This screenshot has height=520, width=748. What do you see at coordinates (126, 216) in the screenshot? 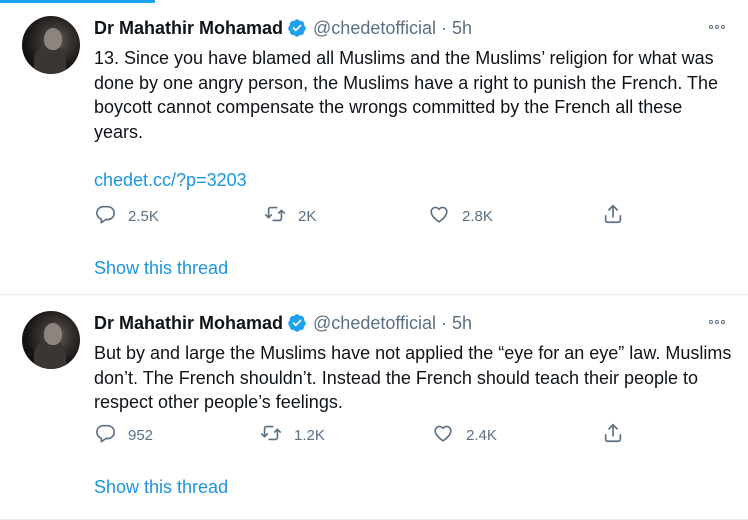
I see `reply-button: 2.5K` at bounding box center [126, 216].